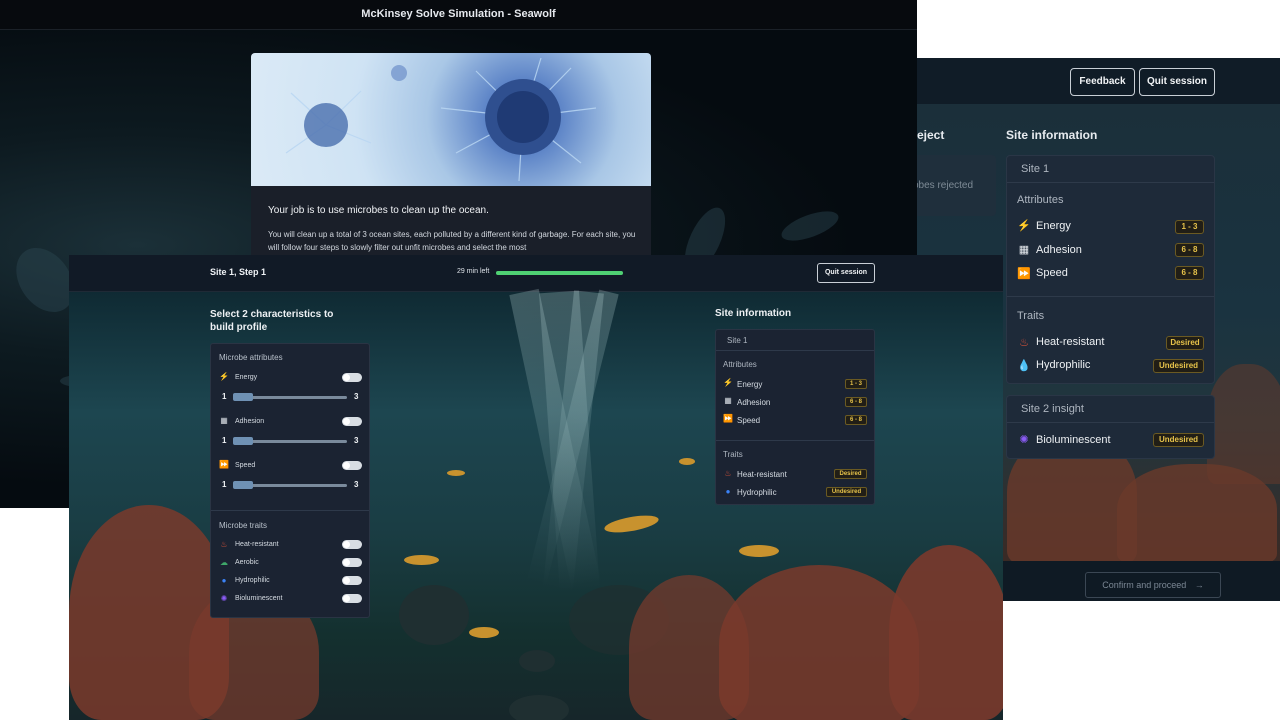 Image resolution: width=1280 pixels, height=720 pixels. What do you see at coordinates (251, 357) in the screenshot?
I see `microbe-attributes-label: Microbe attributes` at bounding box center [251, 357].